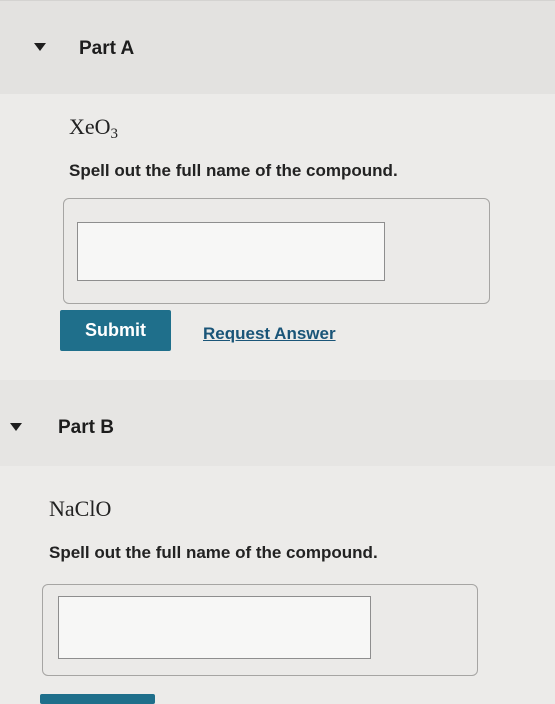  Describe the element at coordinates (231, 251) in the screenshot. I see `part-a-answer-input` at that location.